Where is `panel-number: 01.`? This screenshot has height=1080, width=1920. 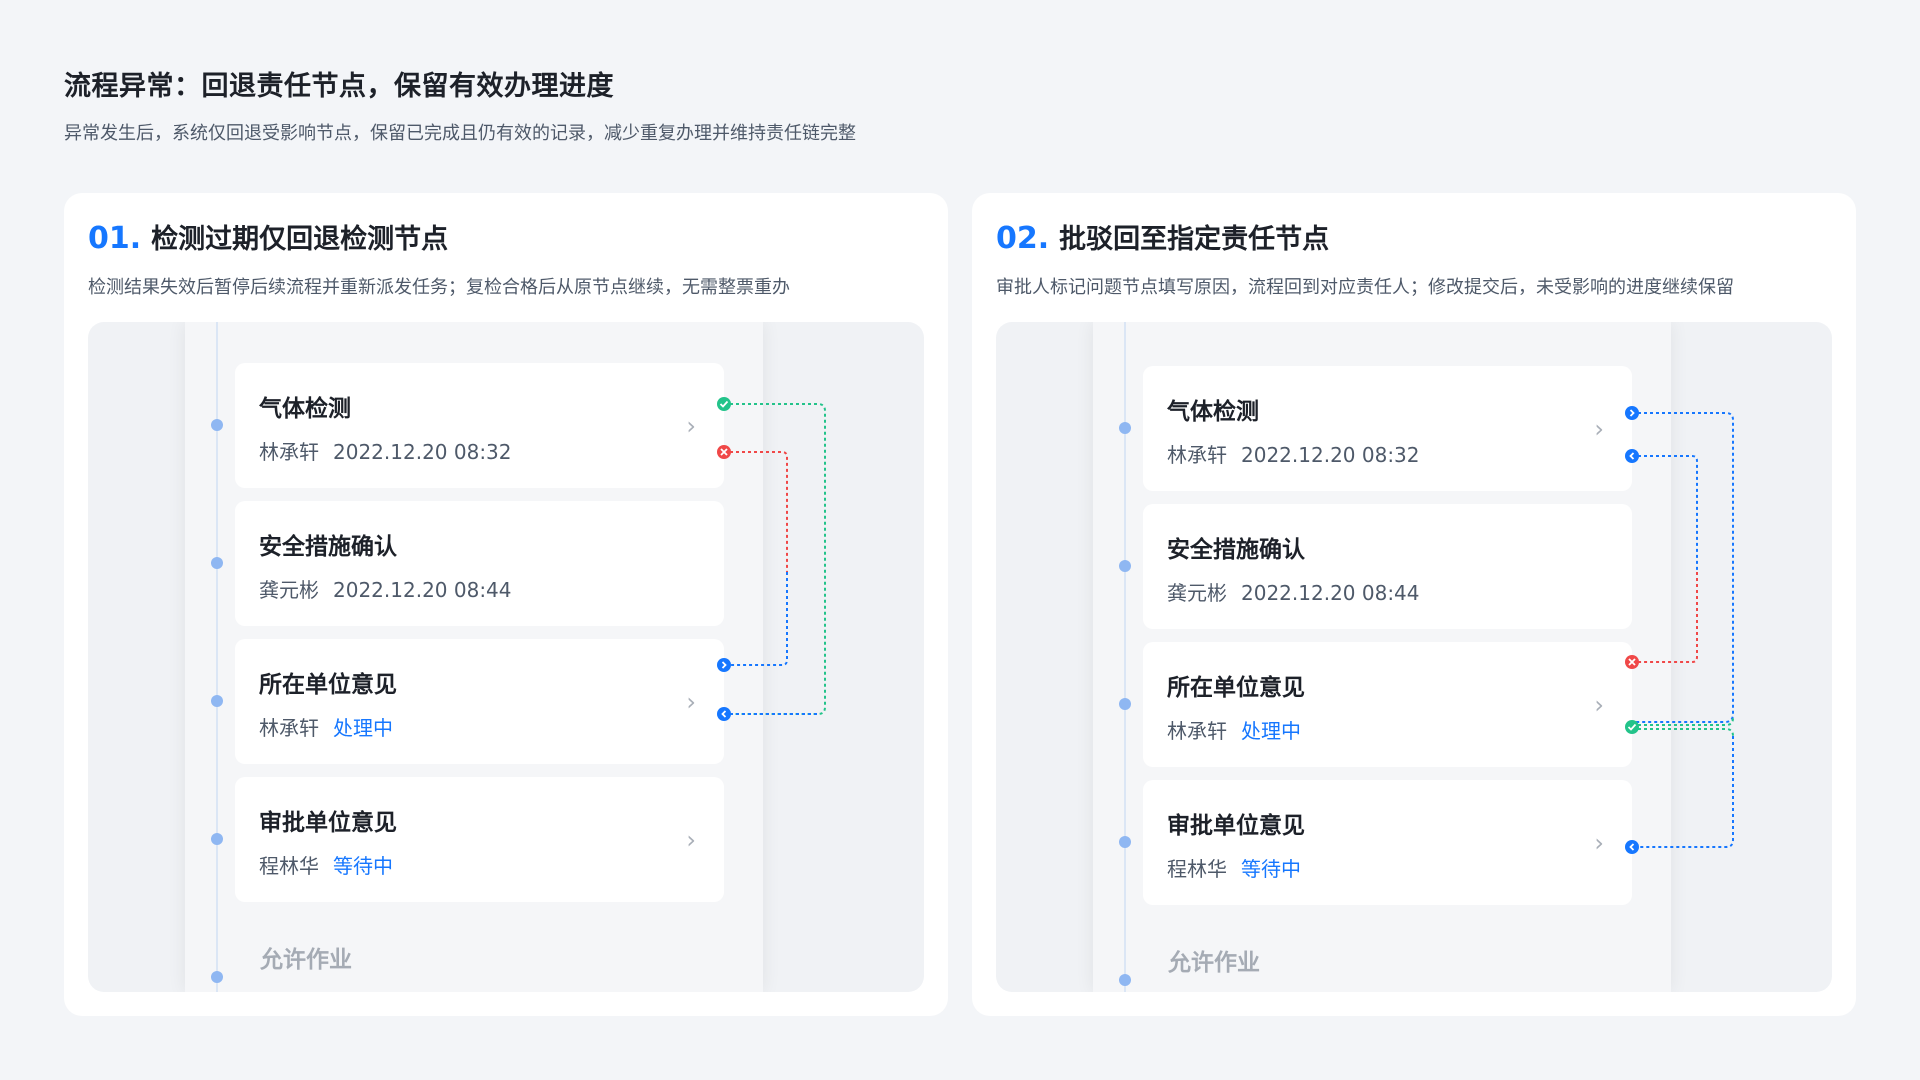 panel-number: 01. is located at coordinates (115, 238).